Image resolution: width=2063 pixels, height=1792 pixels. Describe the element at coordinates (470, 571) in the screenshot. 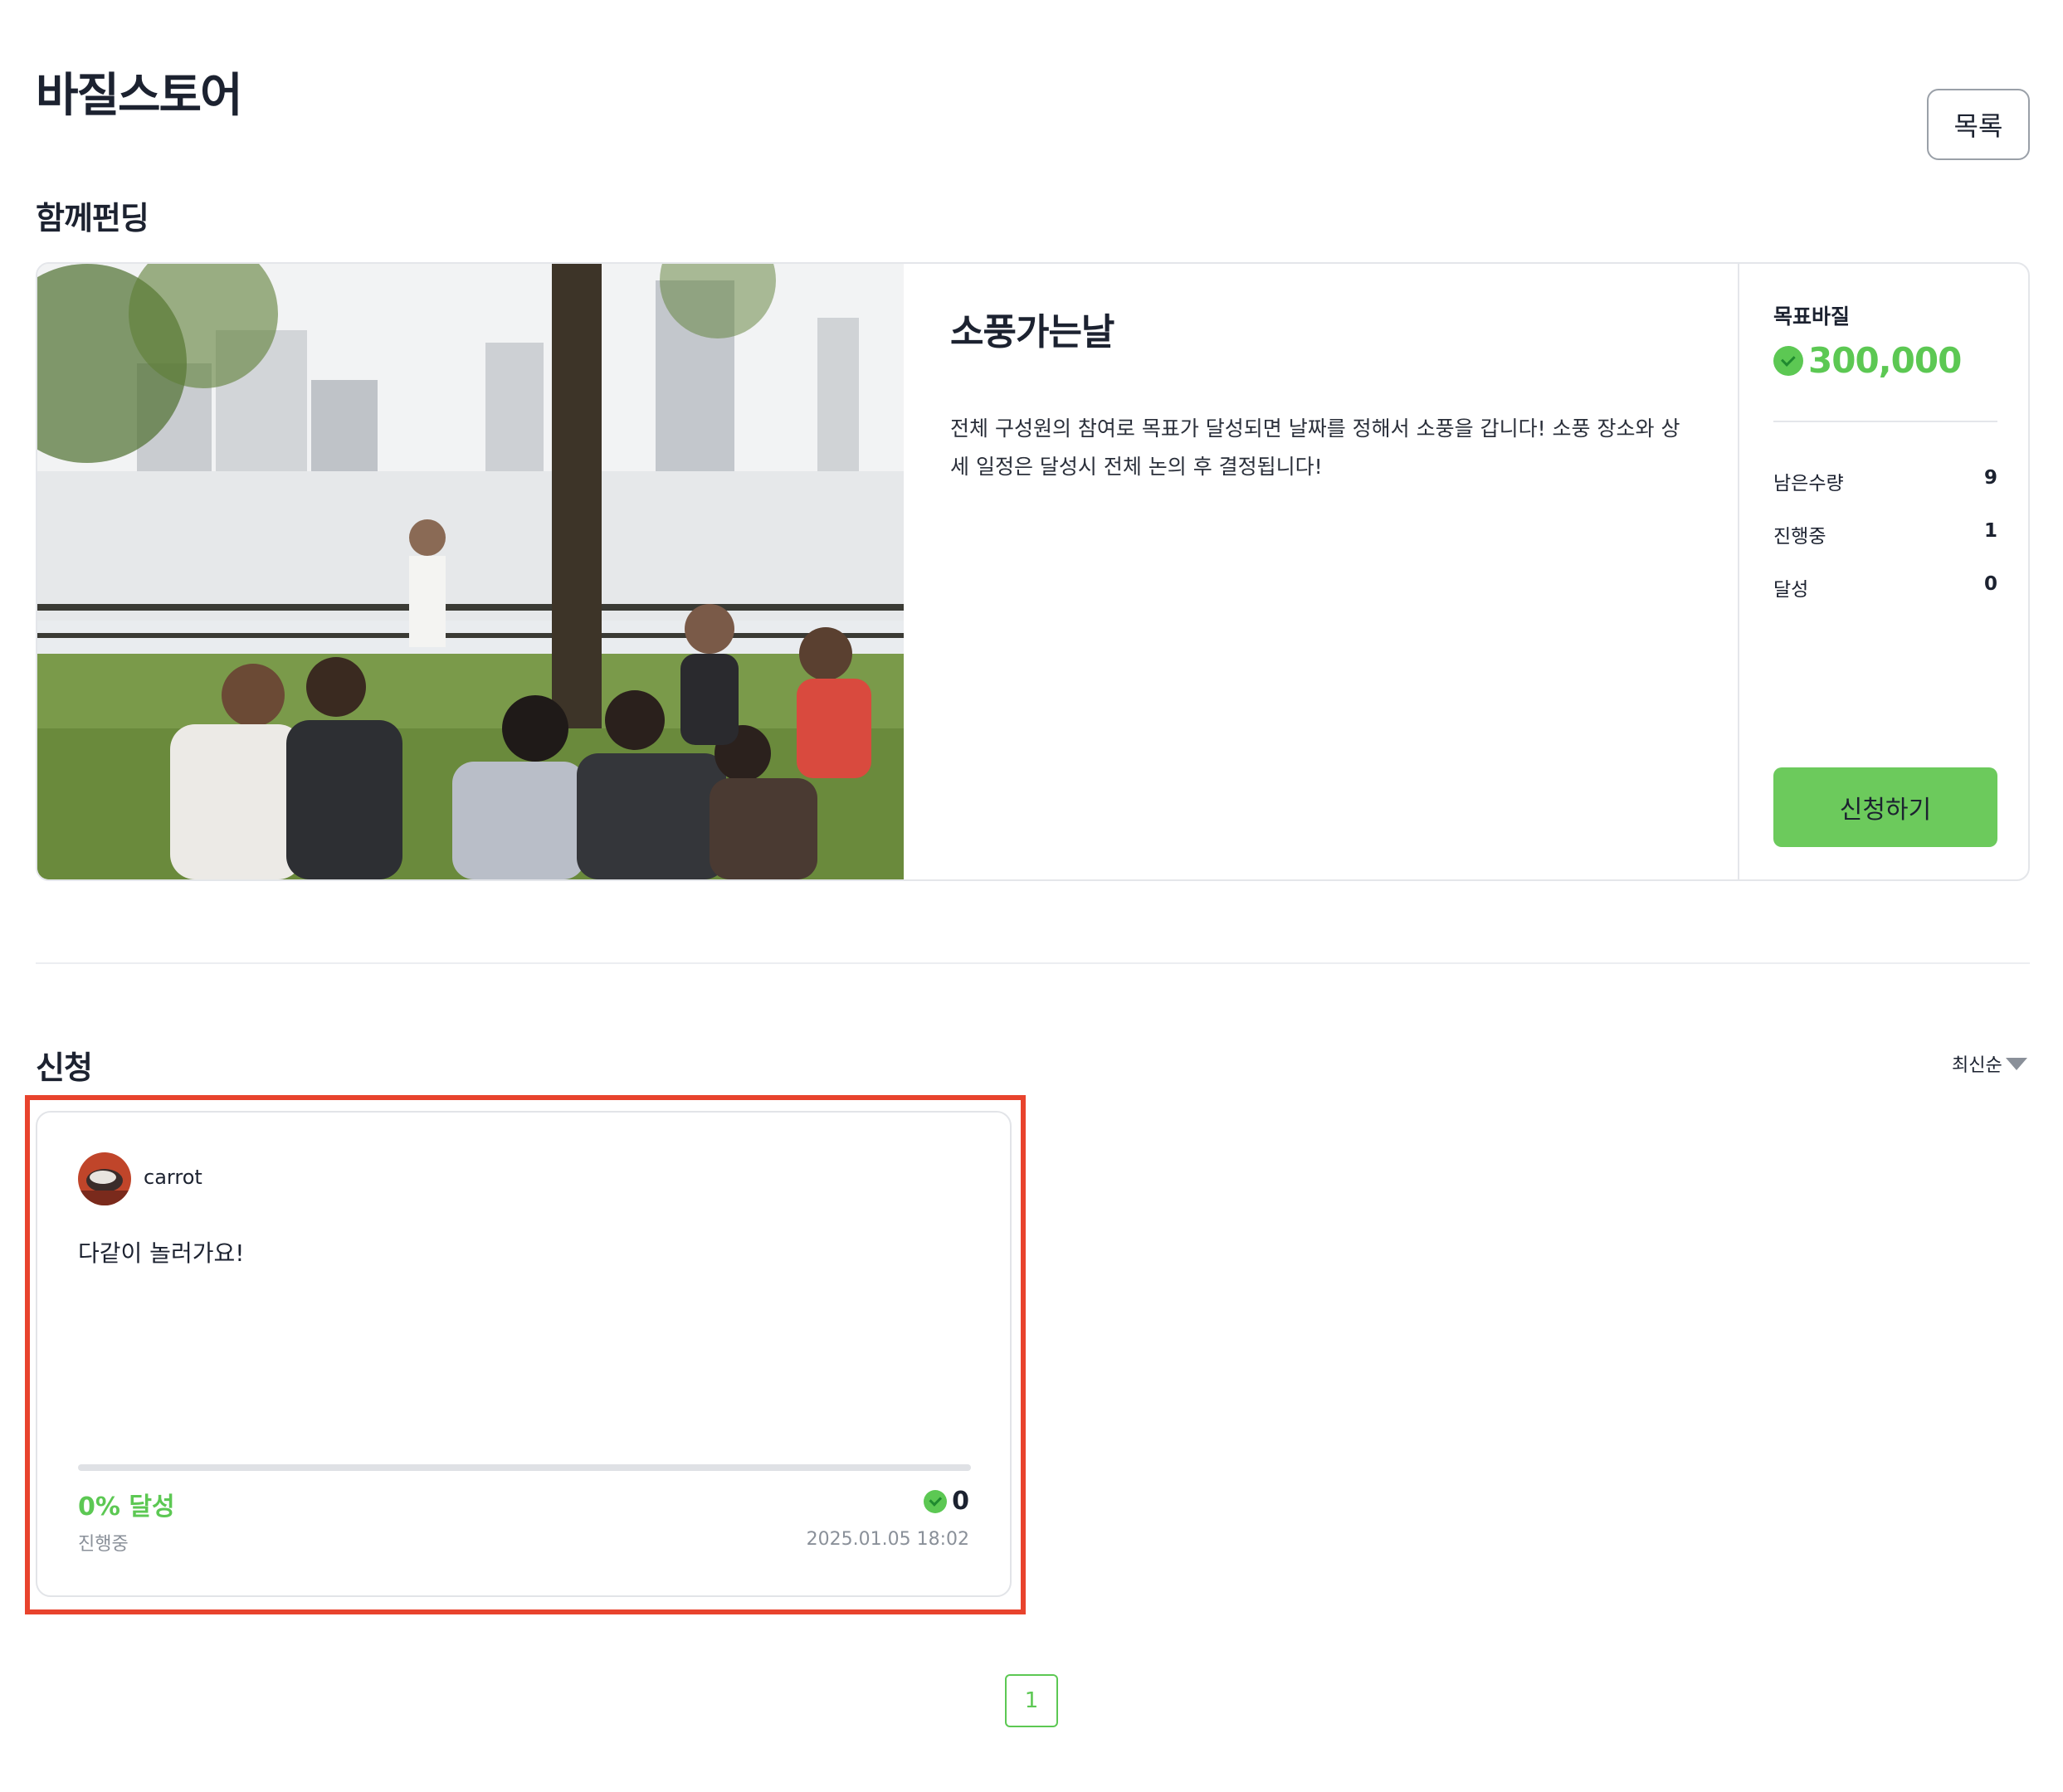

I see `funding-image` at that location.